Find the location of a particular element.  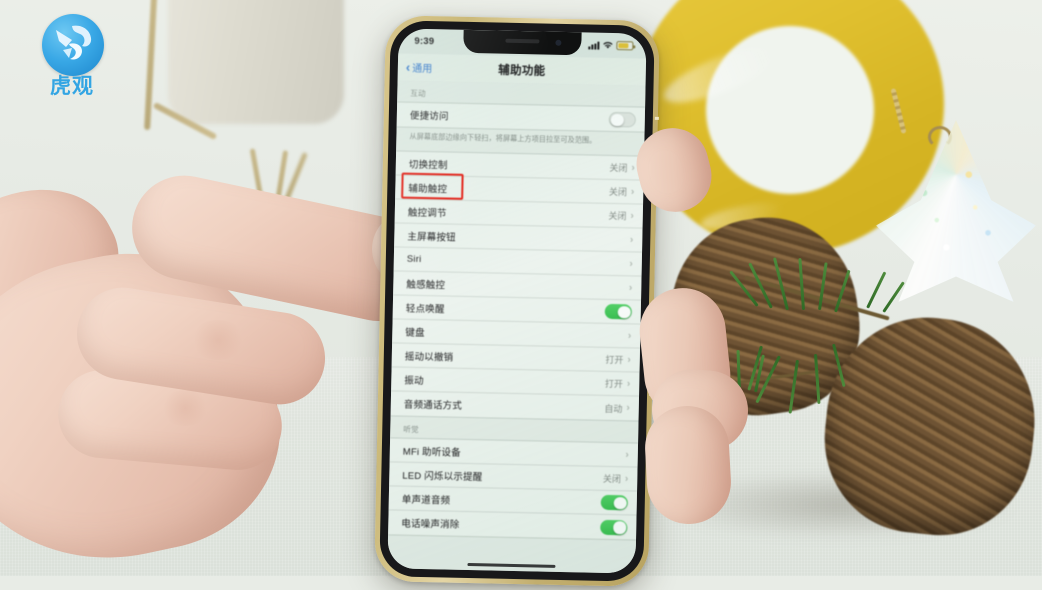

row-label: 切换控制 is located at coordinates (428, 165).